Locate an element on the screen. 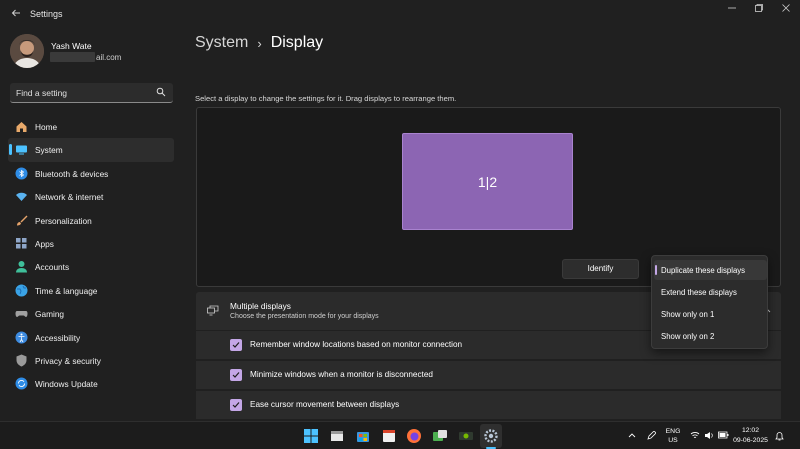 This screenshot has height=449, width=800. sidebar-item-gaming: Gaming is located at coordinates (91, 313).